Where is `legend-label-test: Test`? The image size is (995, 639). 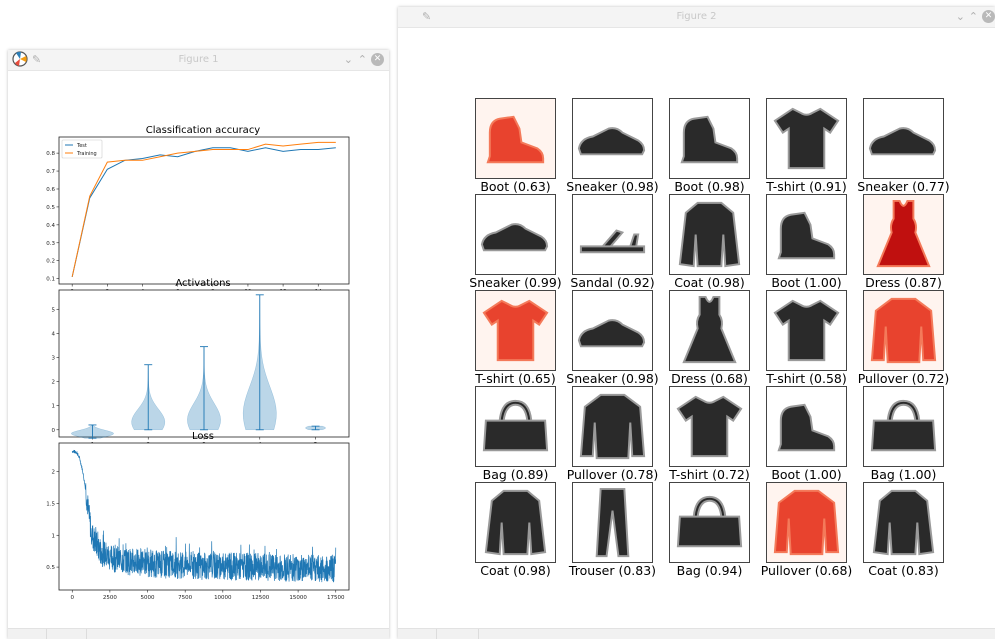
legend-label-test: Test is located at coordinates (81, 146).